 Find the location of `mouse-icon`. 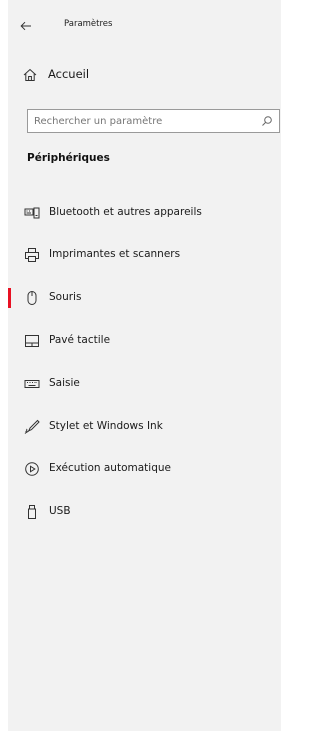

mouse-icon is located at coordinates (32, 298).